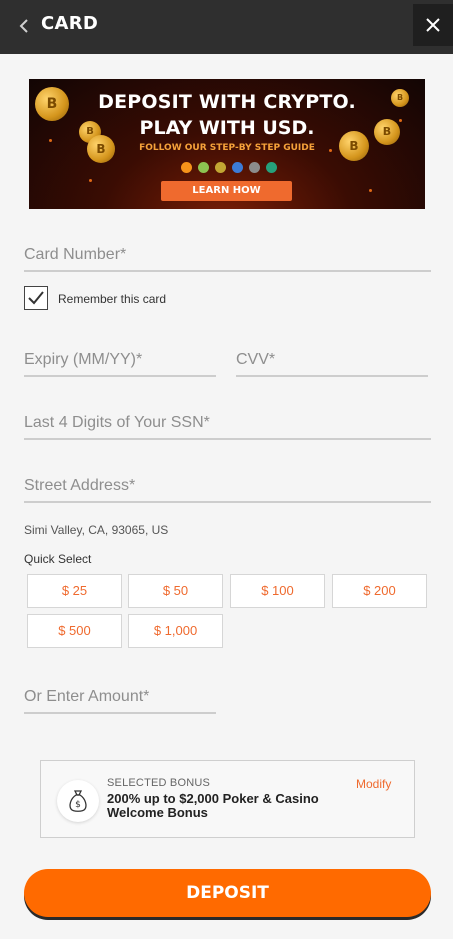 Image resolution: width=453 pixels, height=939 pixels. I want to click on cvv-field, so click(332, 358).